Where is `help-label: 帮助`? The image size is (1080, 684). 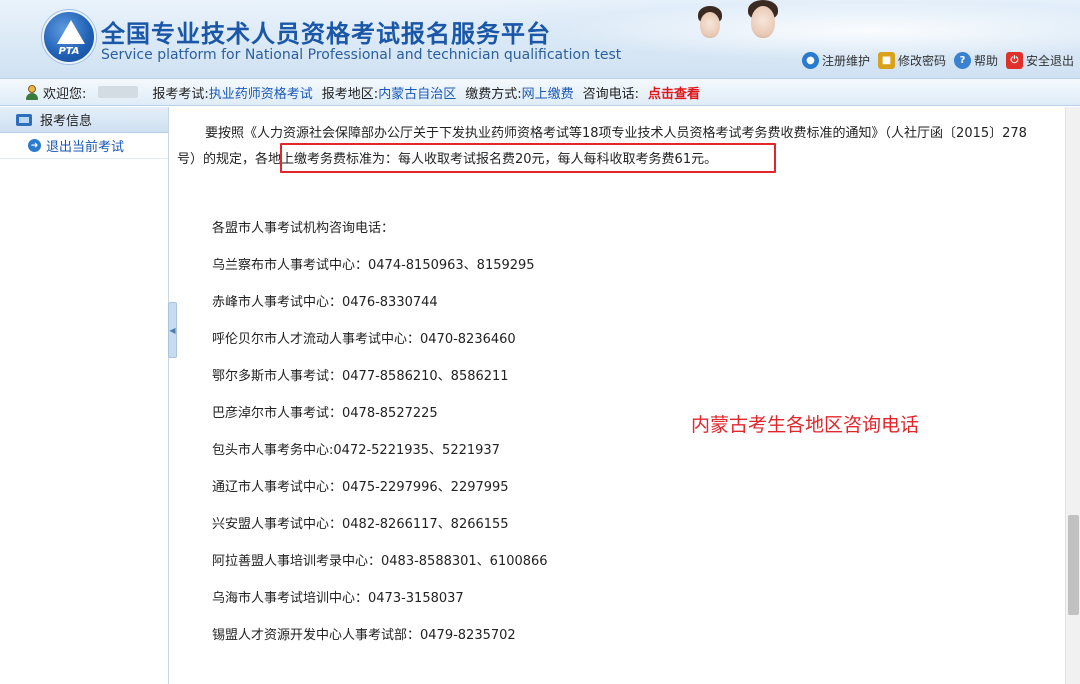
help-label: 帮助 is located at coordinates (985, 61).